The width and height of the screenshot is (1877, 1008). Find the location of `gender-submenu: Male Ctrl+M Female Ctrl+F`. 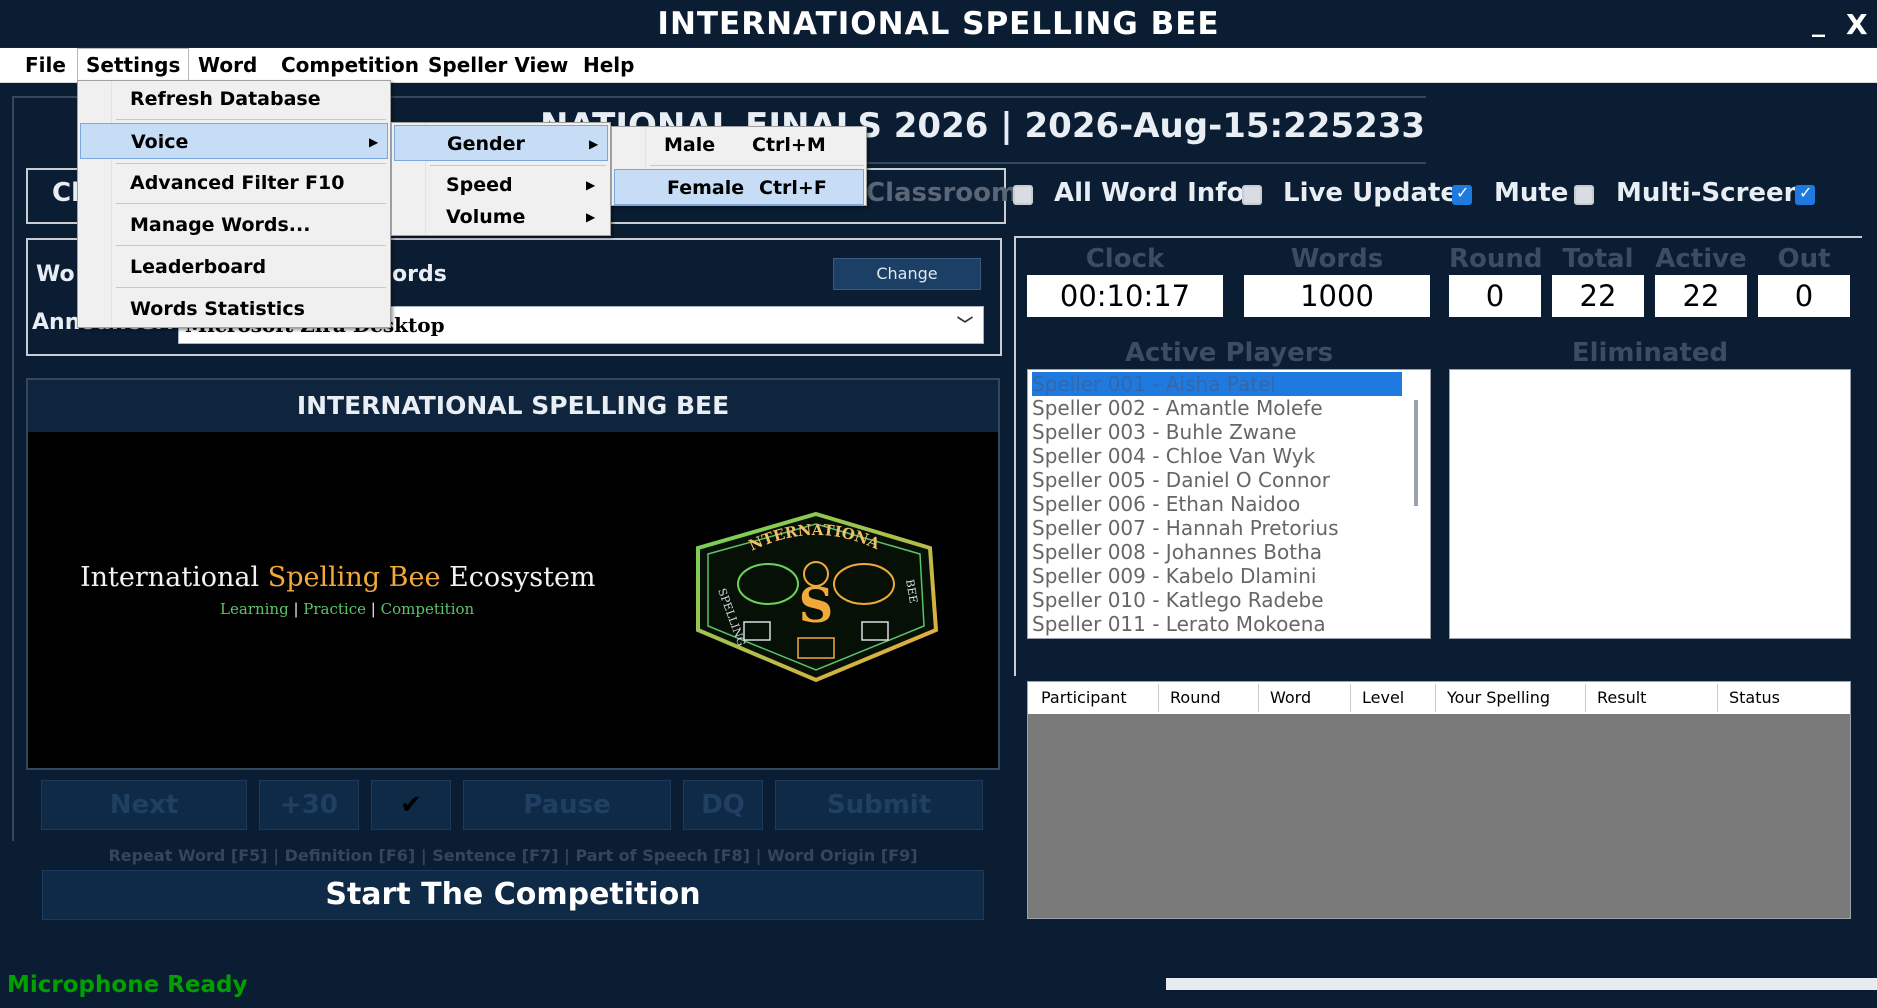

gender-submenu: Male Ctrl+M Female Ctrl+F is located at coordinates (739, 166).